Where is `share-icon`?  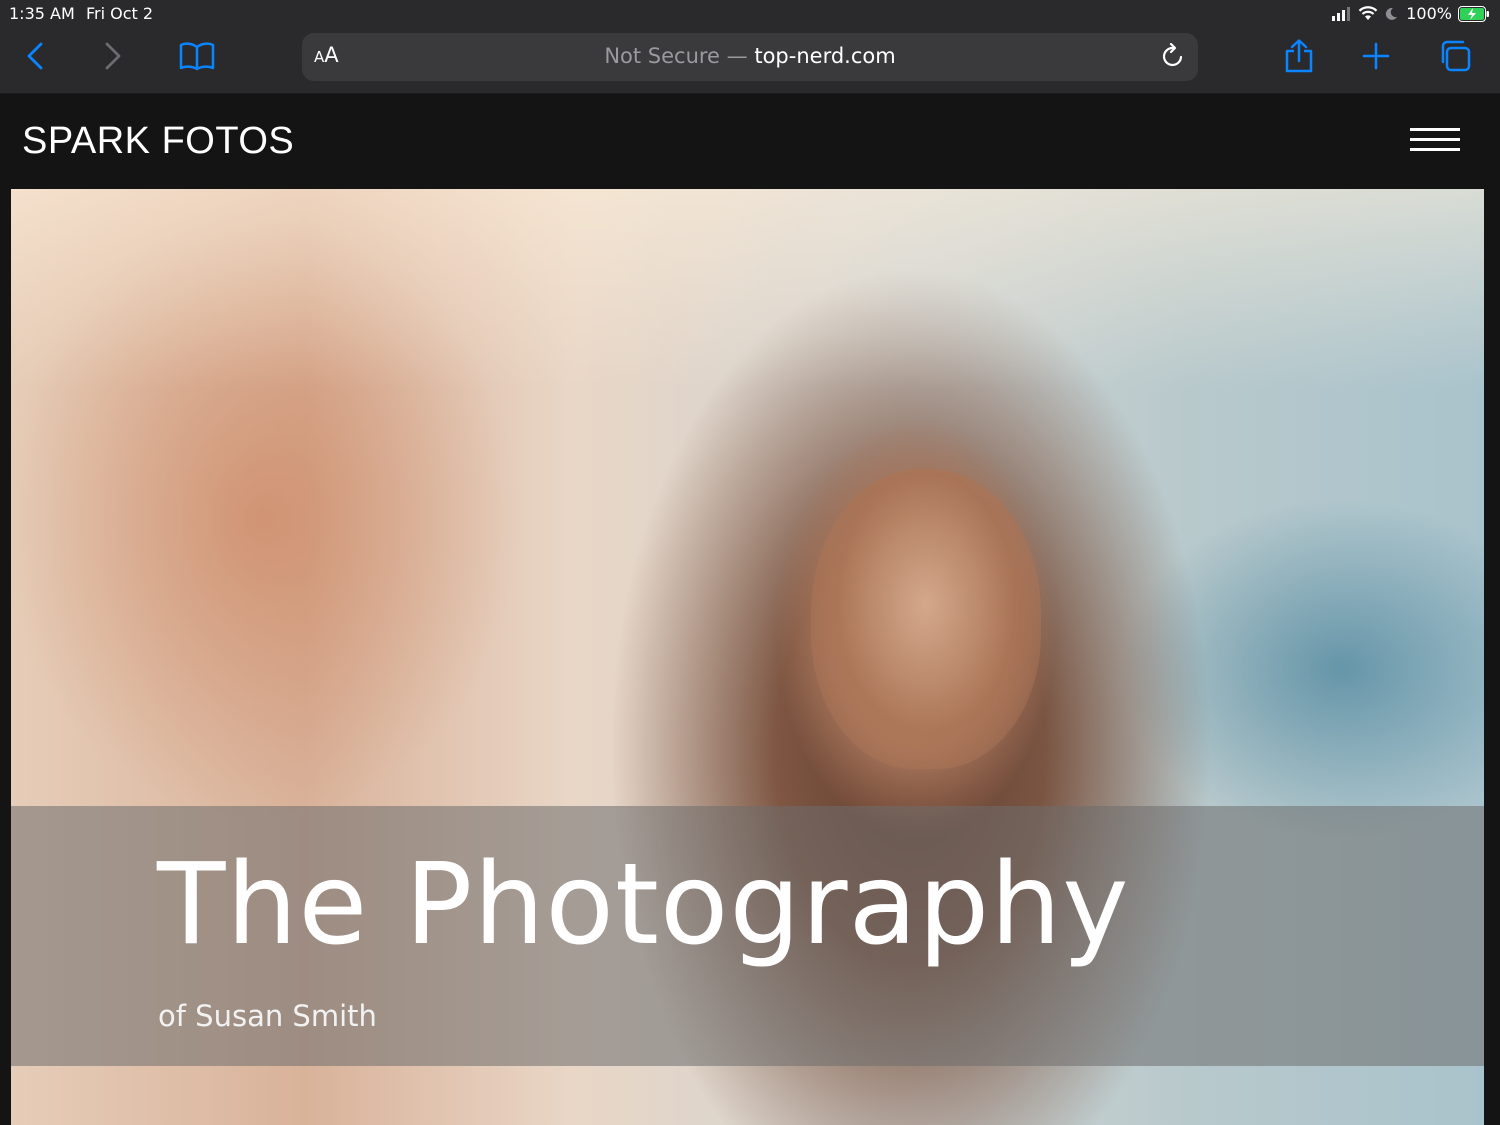 share-icon is located at coordinates (1299, 58).